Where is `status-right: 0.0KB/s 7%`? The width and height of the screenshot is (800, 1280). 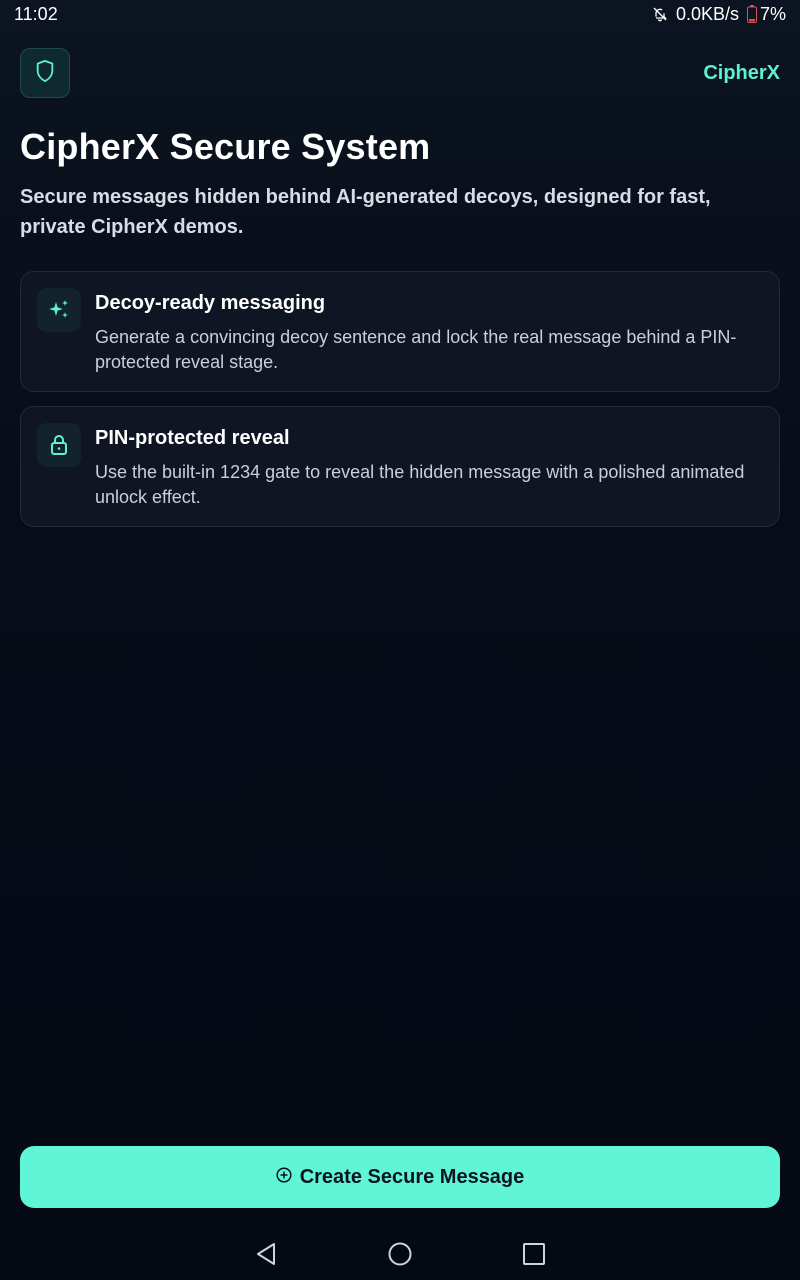 status-right: 0.0KB/s 7% is located at coordinates (719, 14).